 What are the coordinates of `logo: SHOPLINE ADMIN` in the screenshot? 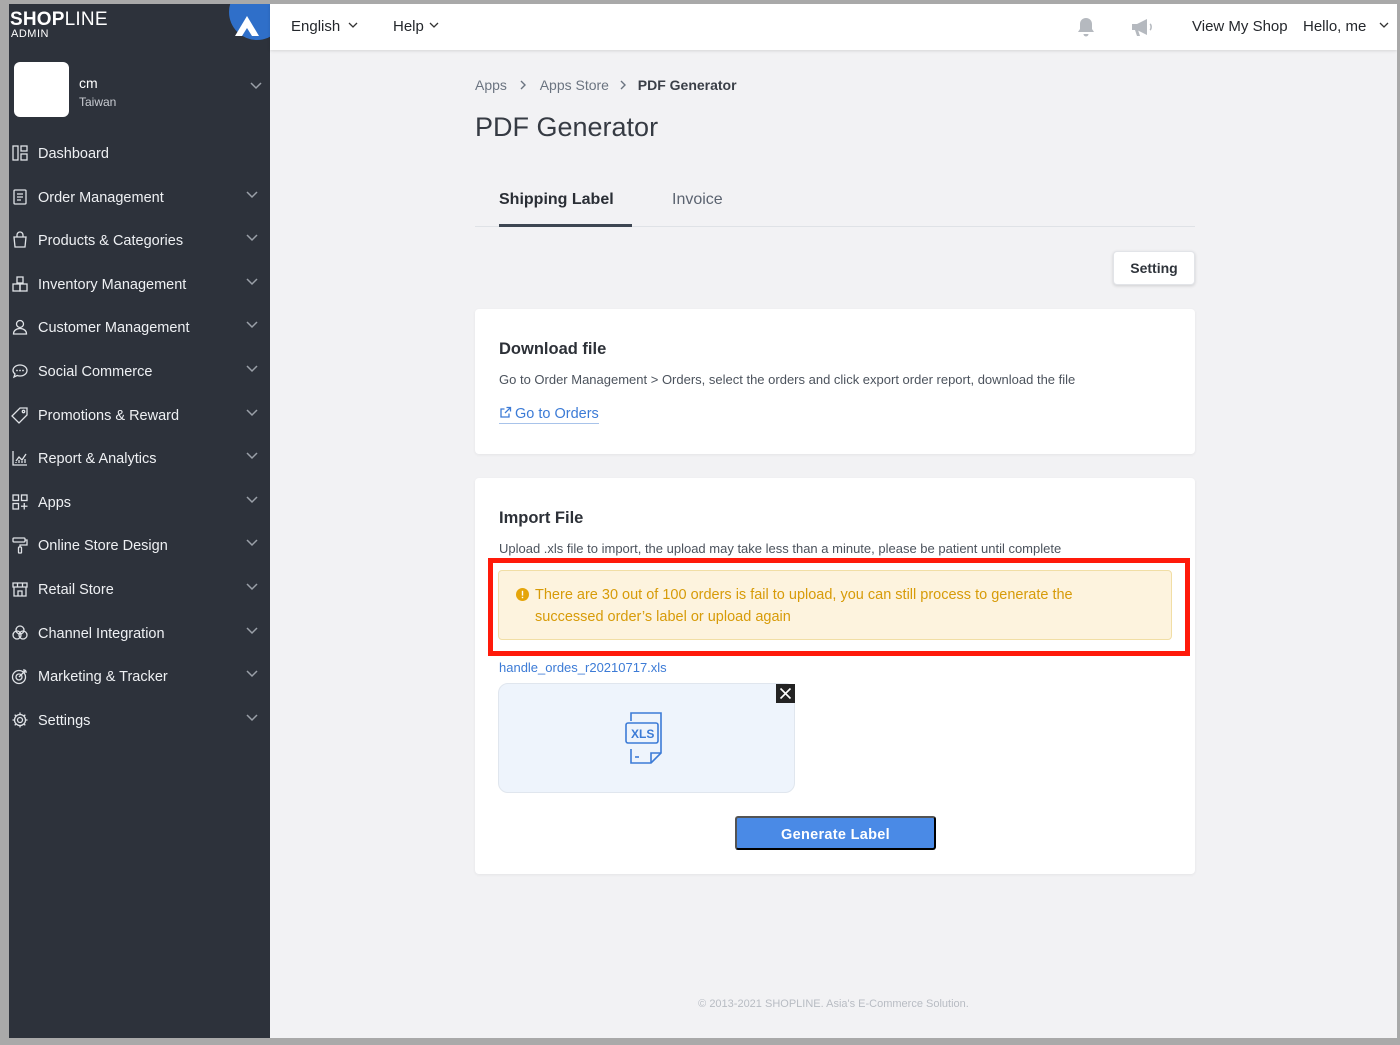 It's located at (147, 27).